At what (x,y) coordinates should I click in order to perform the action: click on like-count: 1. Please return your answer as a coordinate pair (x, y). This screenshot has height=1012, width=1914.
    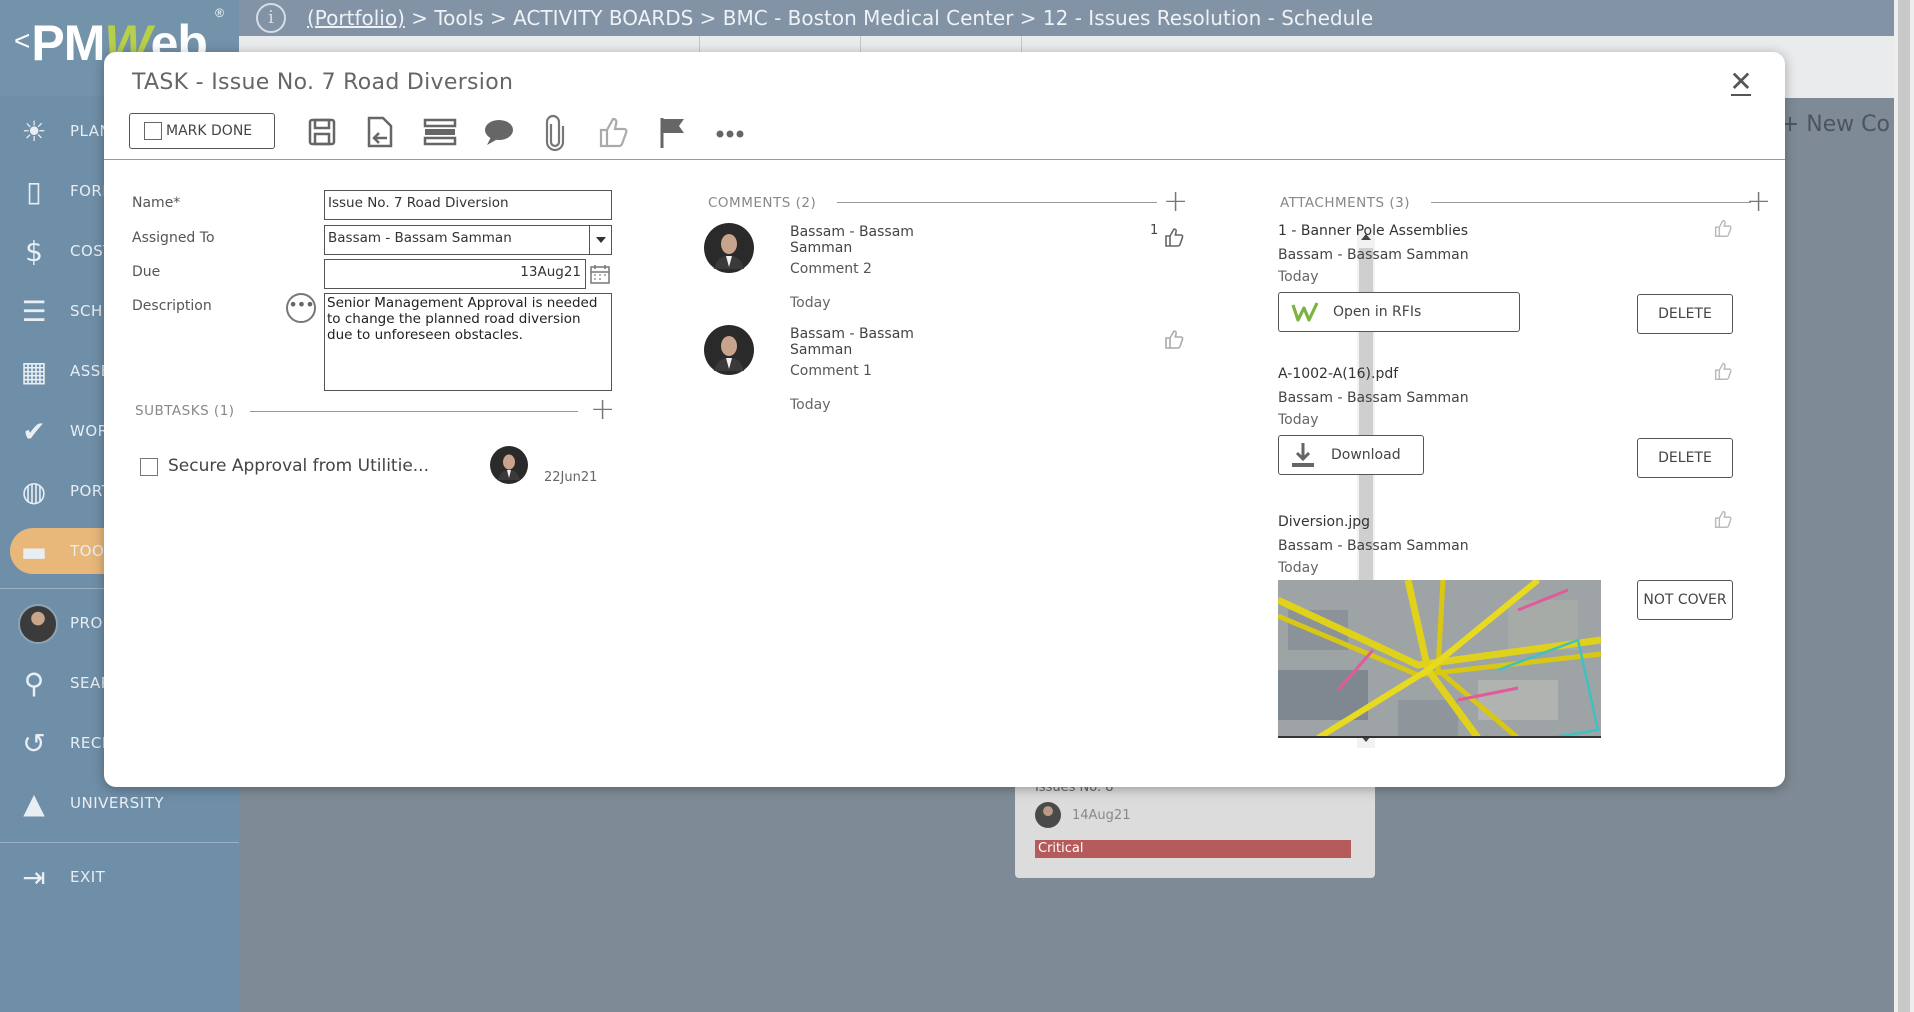
    Looking at the image, I should click on (1154, 230).